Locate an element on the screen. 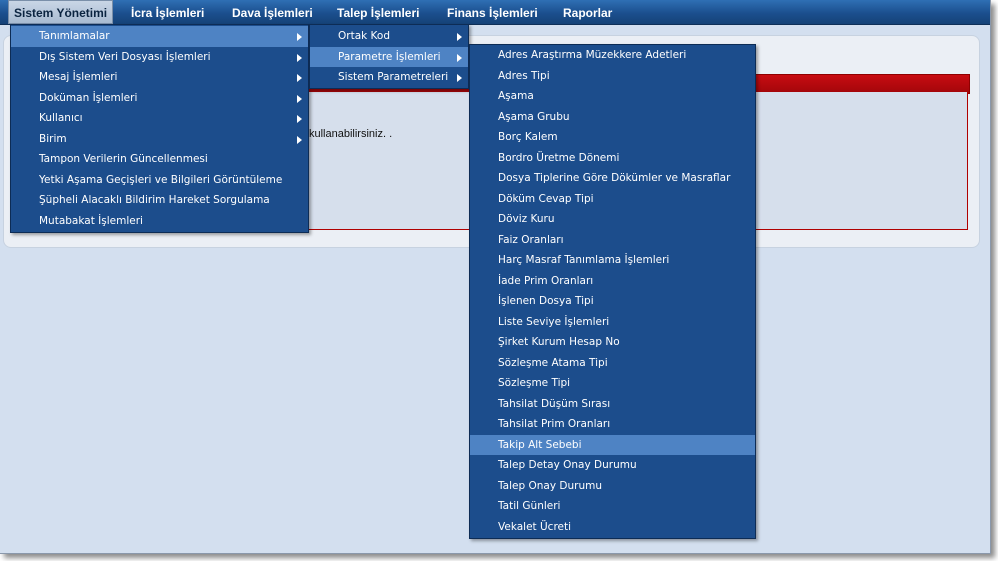  menu-item-sistem-parametreleri: Sistem Parametreleri is located at coordinates (389, 77).